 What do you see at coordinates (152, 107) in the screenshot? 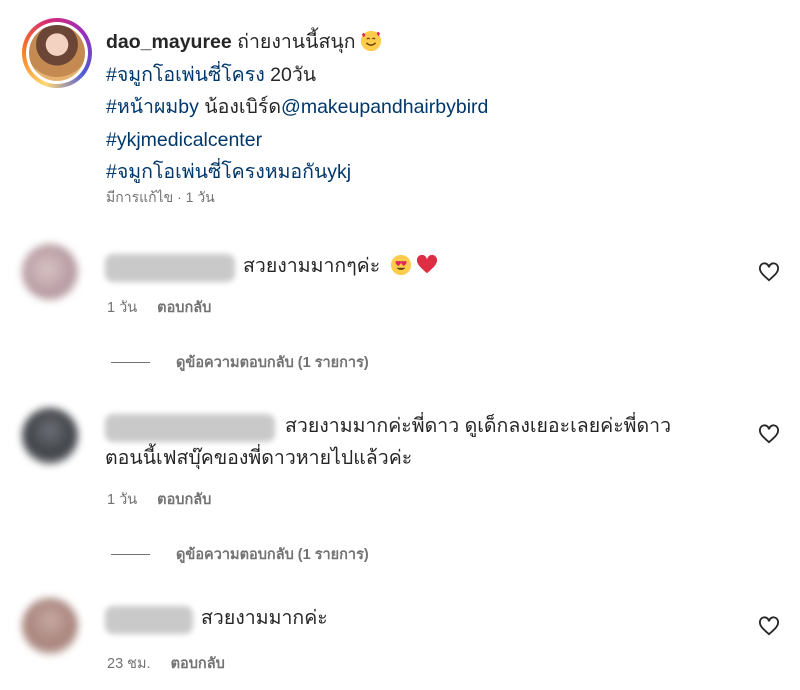
I see `hashtag-link: #หน้าผมby` at bounding box center [152, 107].